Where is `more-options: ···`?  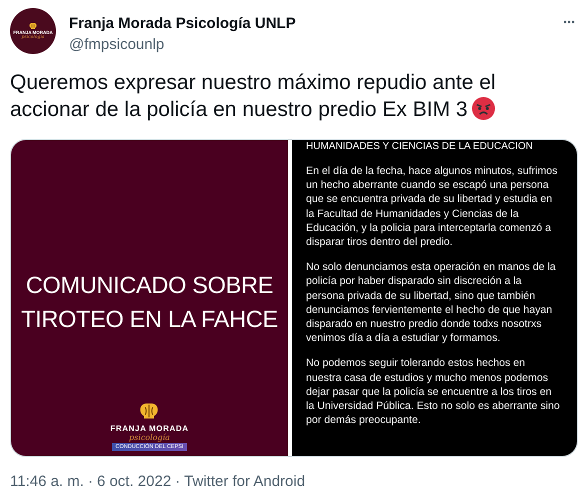 more-options: ··· is located at coordinates (569, 19).